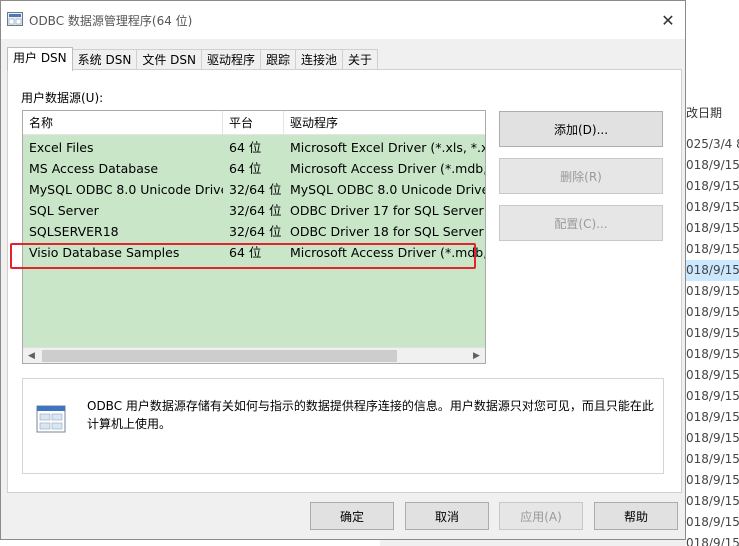 This screenshot has height=546, width=739. What do you see at coordinates (31, 355) in the screenshot?
I see `scroll-left-arrow-icon: ◀` at bounding box center [31, 355].